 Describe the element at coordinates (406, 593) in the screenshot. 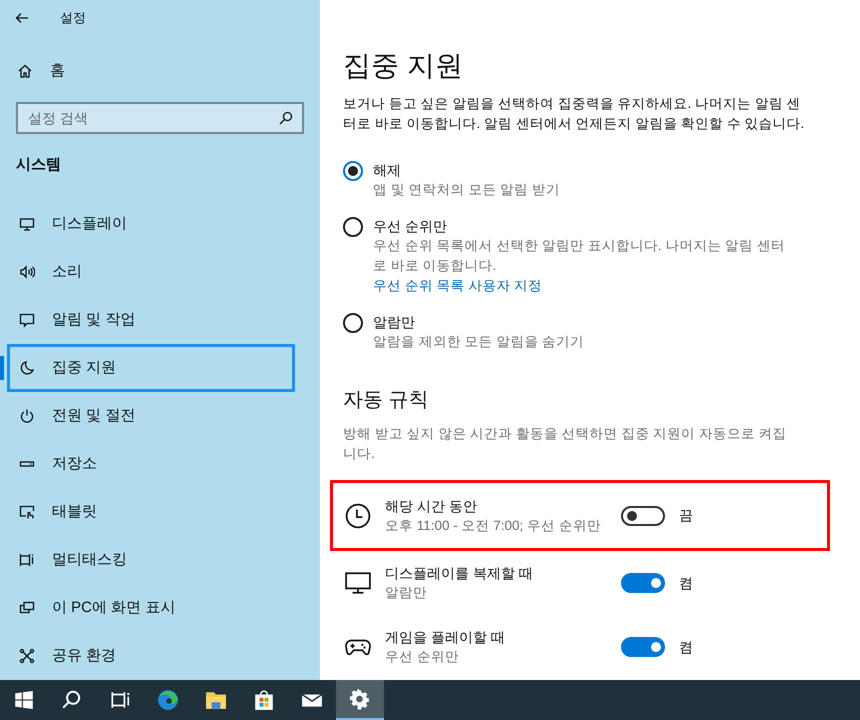

I see `rule-detail: 알람만` at that location.